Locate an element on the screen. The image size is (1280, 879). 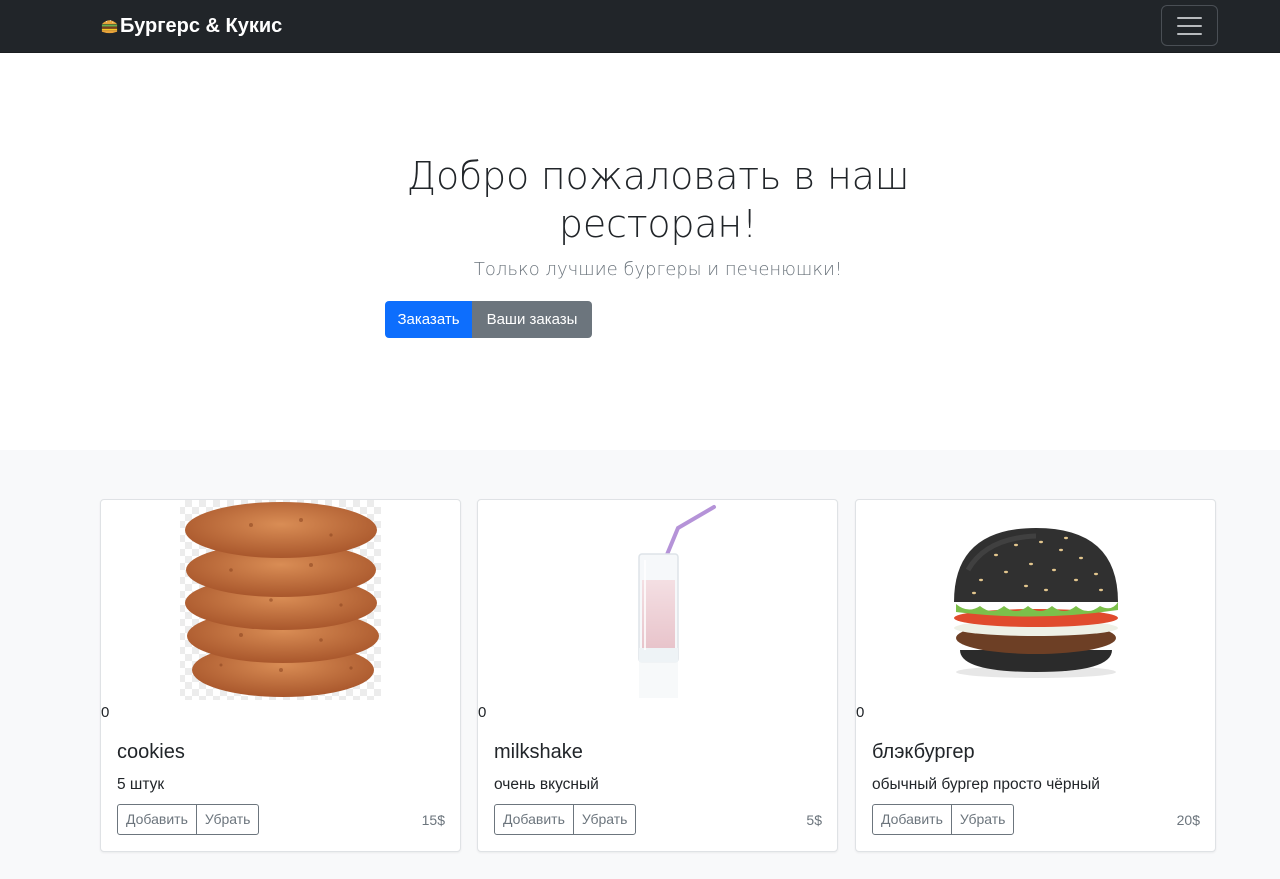
product-title: cookies is located at coordinates (151, 752).